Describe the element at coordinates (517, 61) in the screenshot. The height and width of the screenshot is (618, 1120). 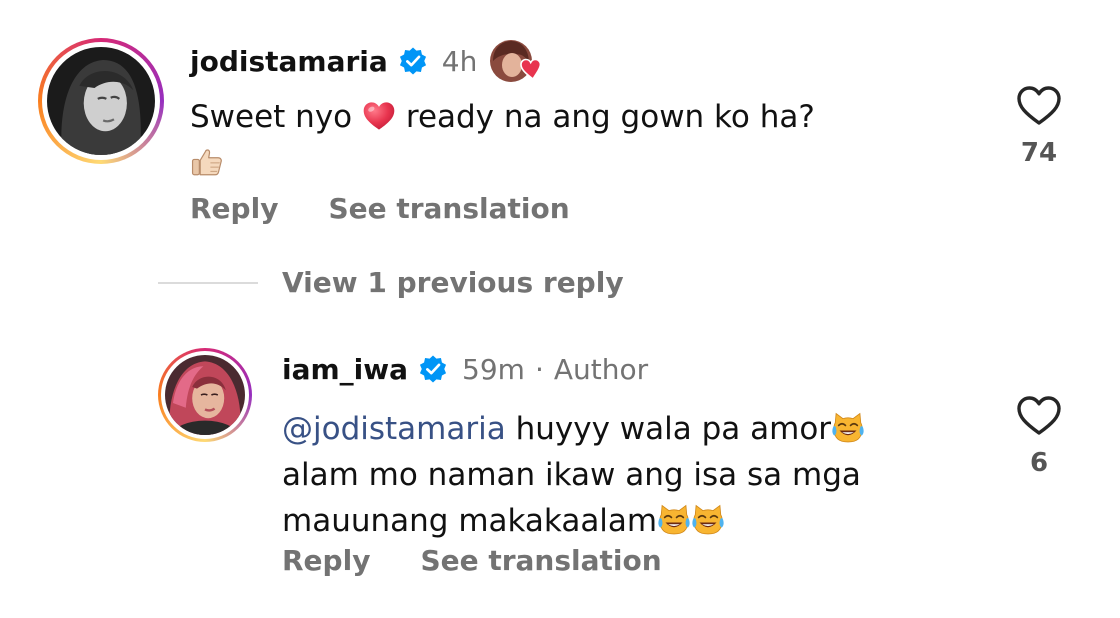
I see `author-liked-avatar-icon` at that location.